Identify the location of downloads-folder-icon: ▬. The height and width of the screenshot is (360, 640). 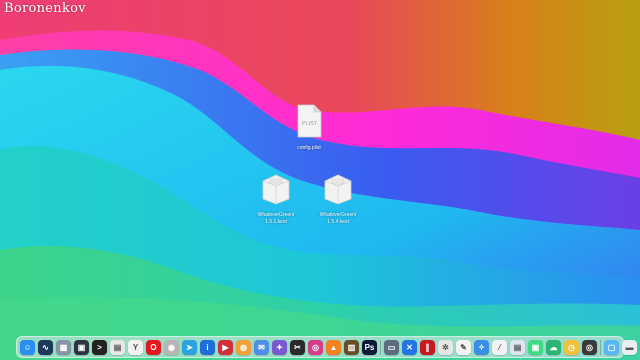
(629, 347).